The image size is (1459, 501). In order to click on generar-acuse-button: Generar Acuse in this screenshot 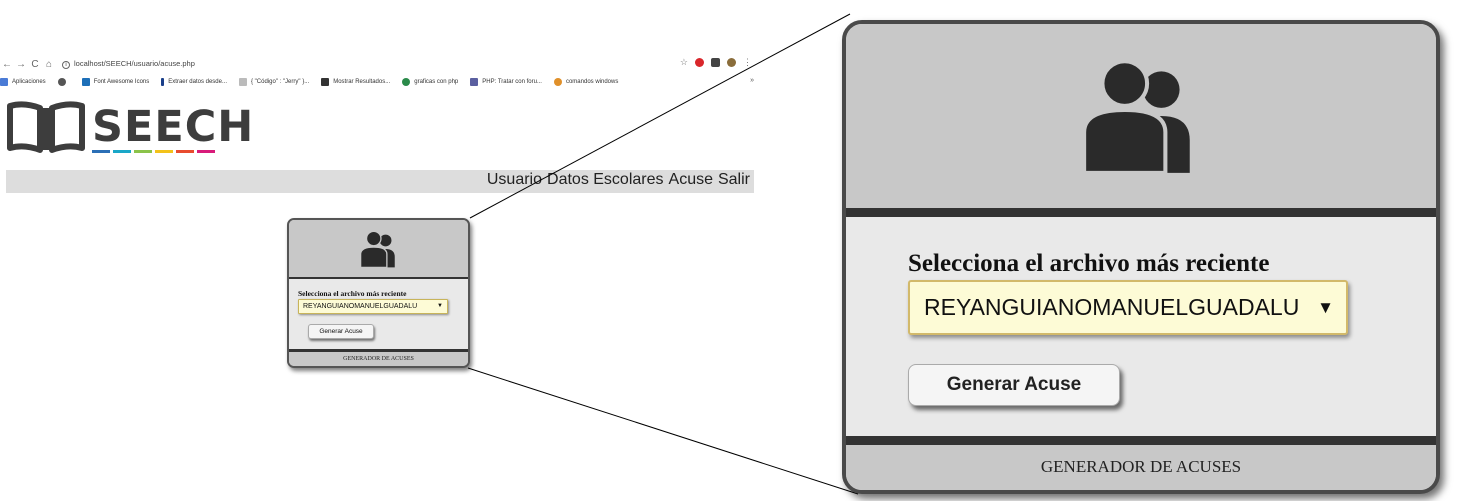, I will do `click(1014, 385)`.